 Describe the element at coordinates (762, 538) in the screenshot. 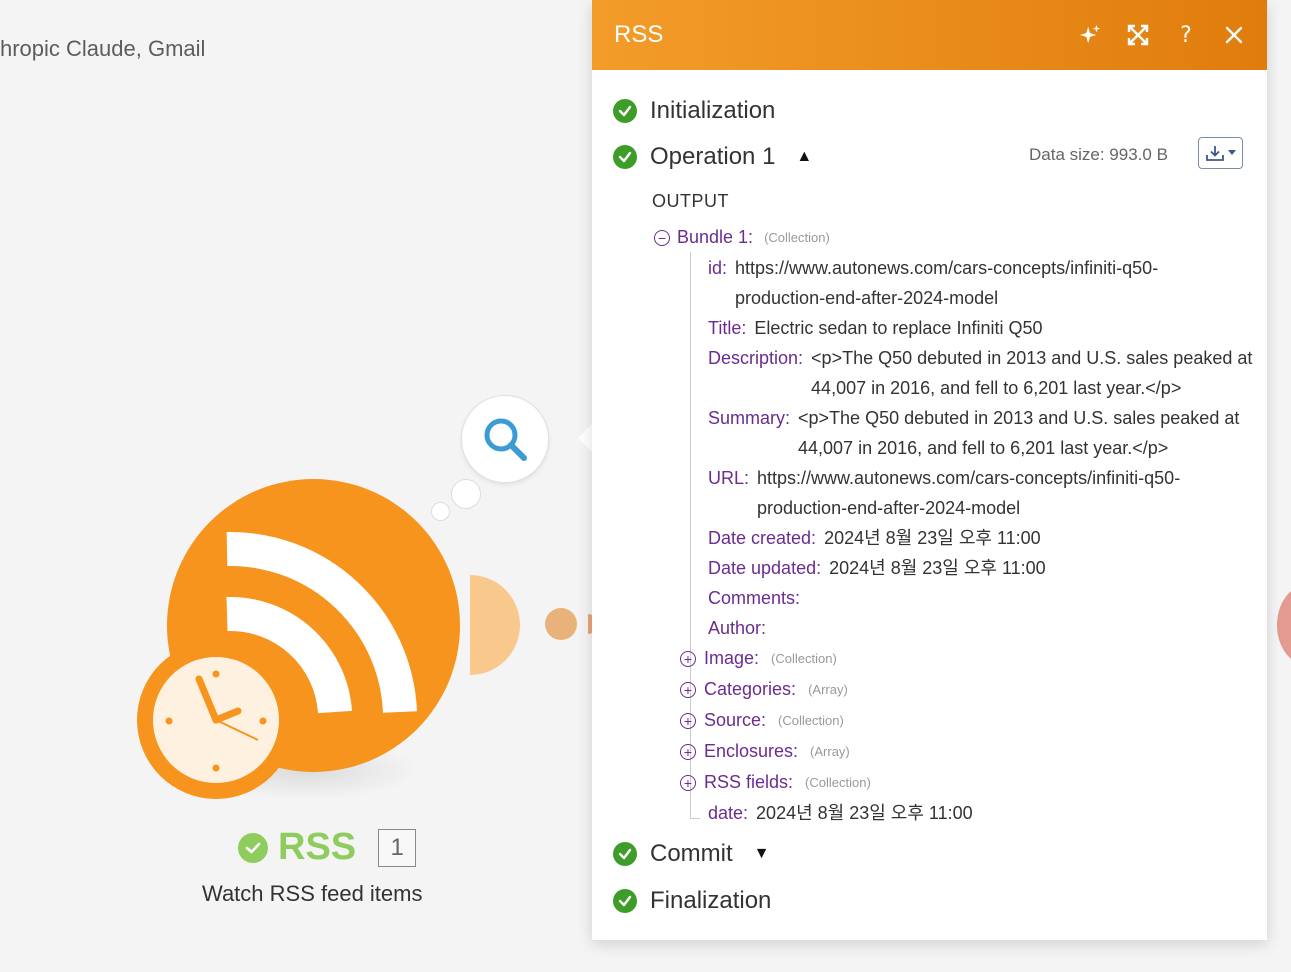

I see `field-key: Date created:` at that location.